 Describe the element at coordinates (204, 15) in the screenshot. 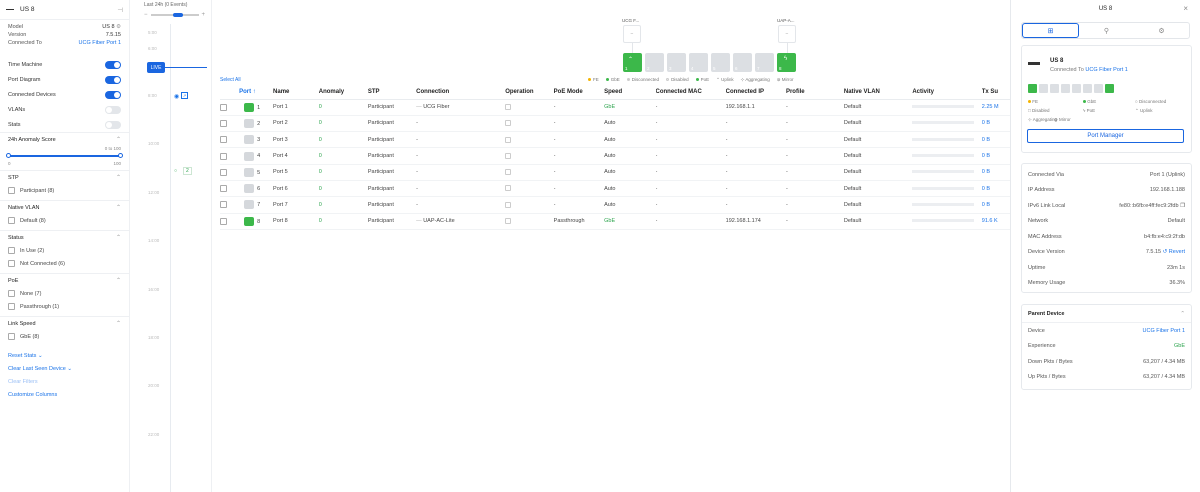

I see `zoom-in-icon: +` at that location.